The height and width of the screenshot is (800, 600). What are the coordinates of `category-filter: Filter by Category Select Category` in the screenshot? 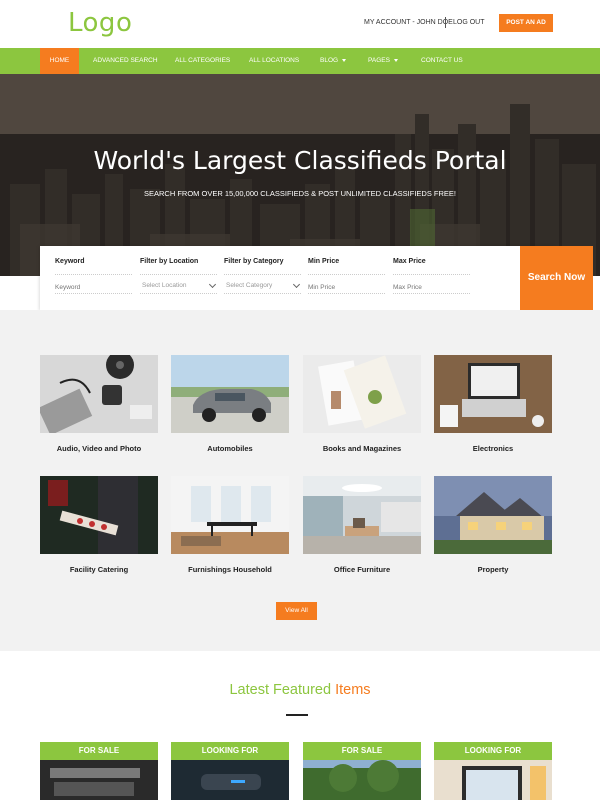 It's located at (262, 278).